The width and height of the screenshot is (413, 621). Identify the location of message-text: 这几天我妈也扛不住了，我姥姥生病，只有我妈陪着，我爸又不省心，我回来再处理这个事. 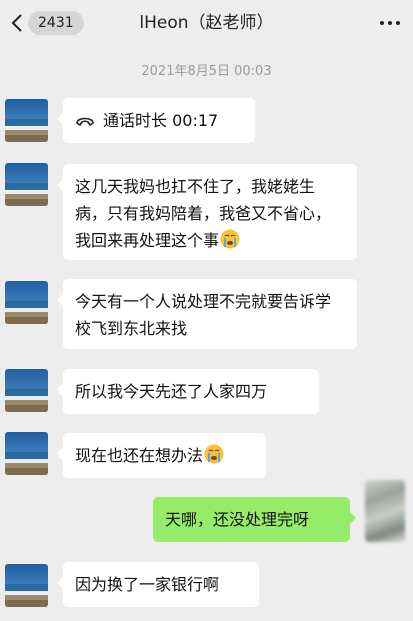
(203, 213).